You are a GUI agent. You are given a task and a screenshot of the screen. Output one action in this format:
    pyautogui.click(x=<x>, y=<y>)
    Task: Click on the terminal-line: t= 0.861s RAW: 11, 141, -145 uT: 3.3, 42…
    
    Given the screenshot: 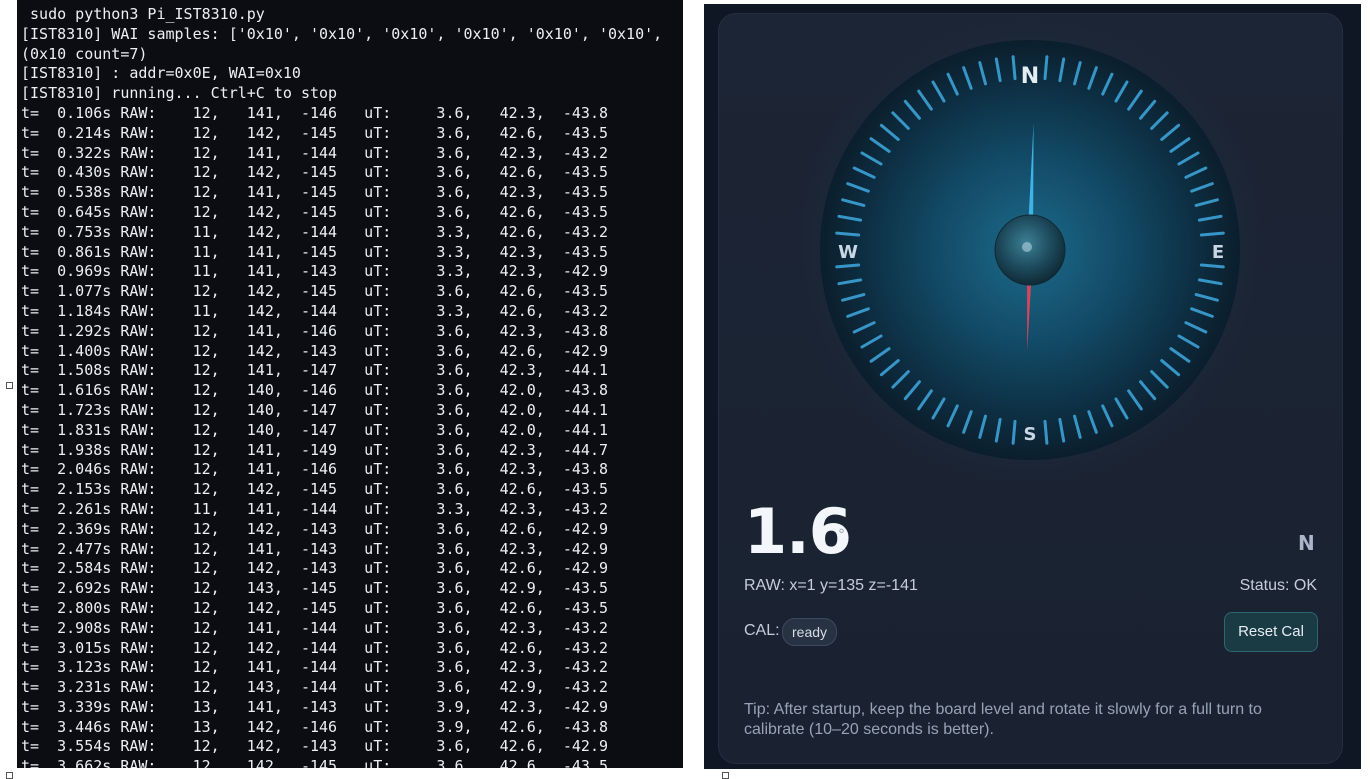 What is the action you would take?
    pyautogui.click(x=314, y=251)
    